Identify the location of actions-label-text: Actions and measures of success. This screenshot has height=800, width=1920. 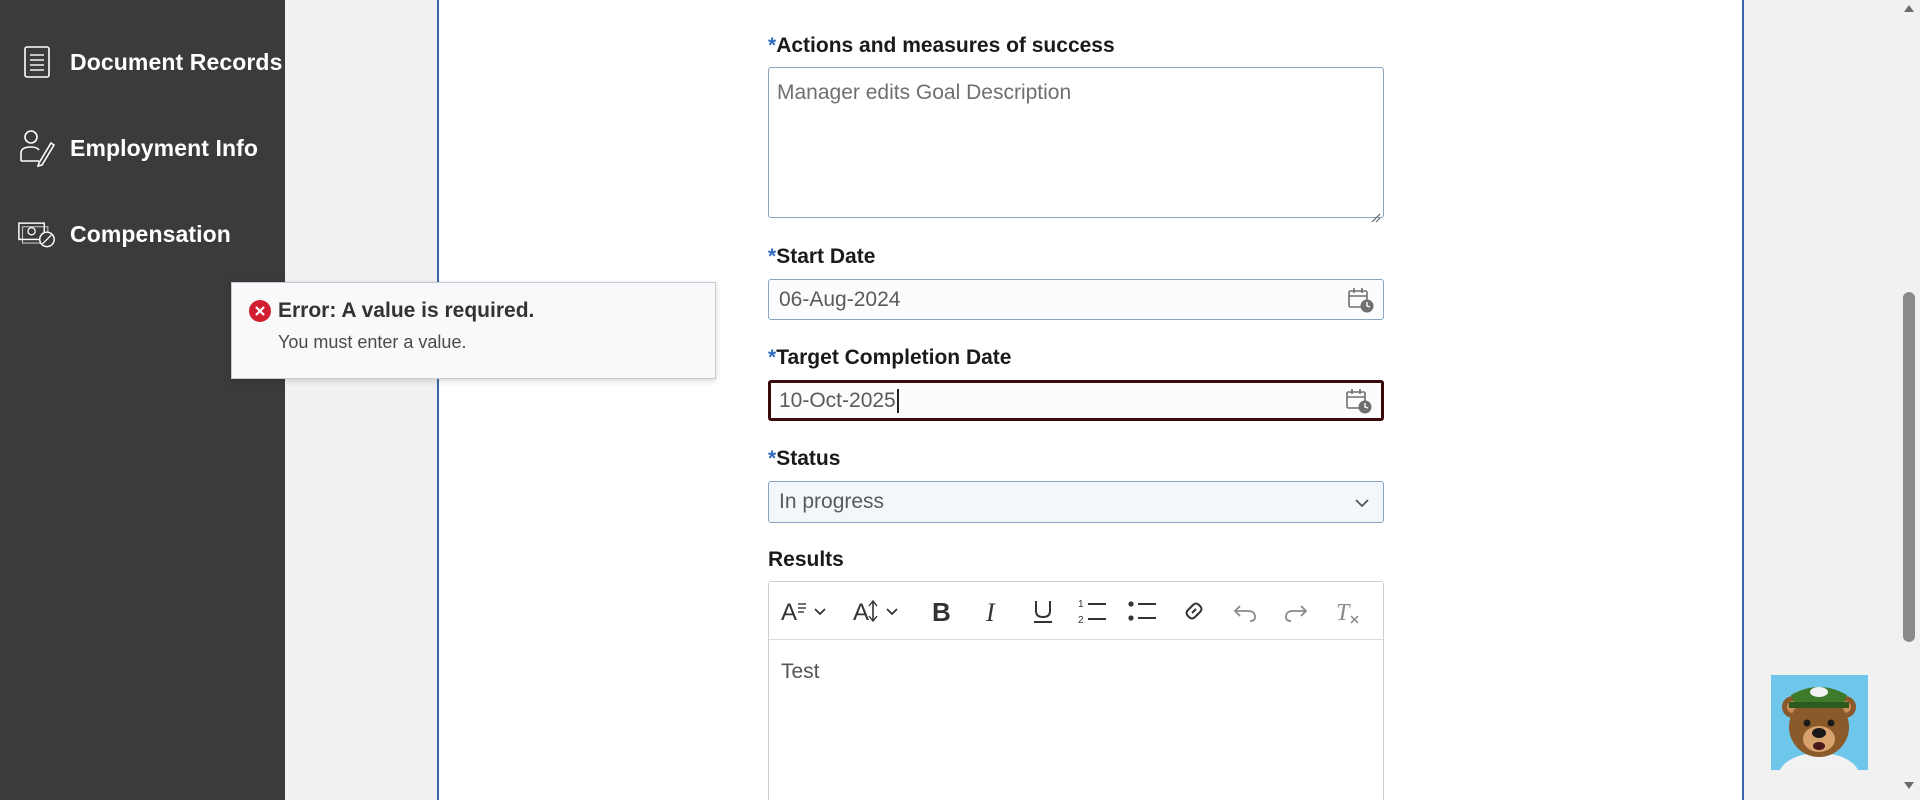
(945, 45).